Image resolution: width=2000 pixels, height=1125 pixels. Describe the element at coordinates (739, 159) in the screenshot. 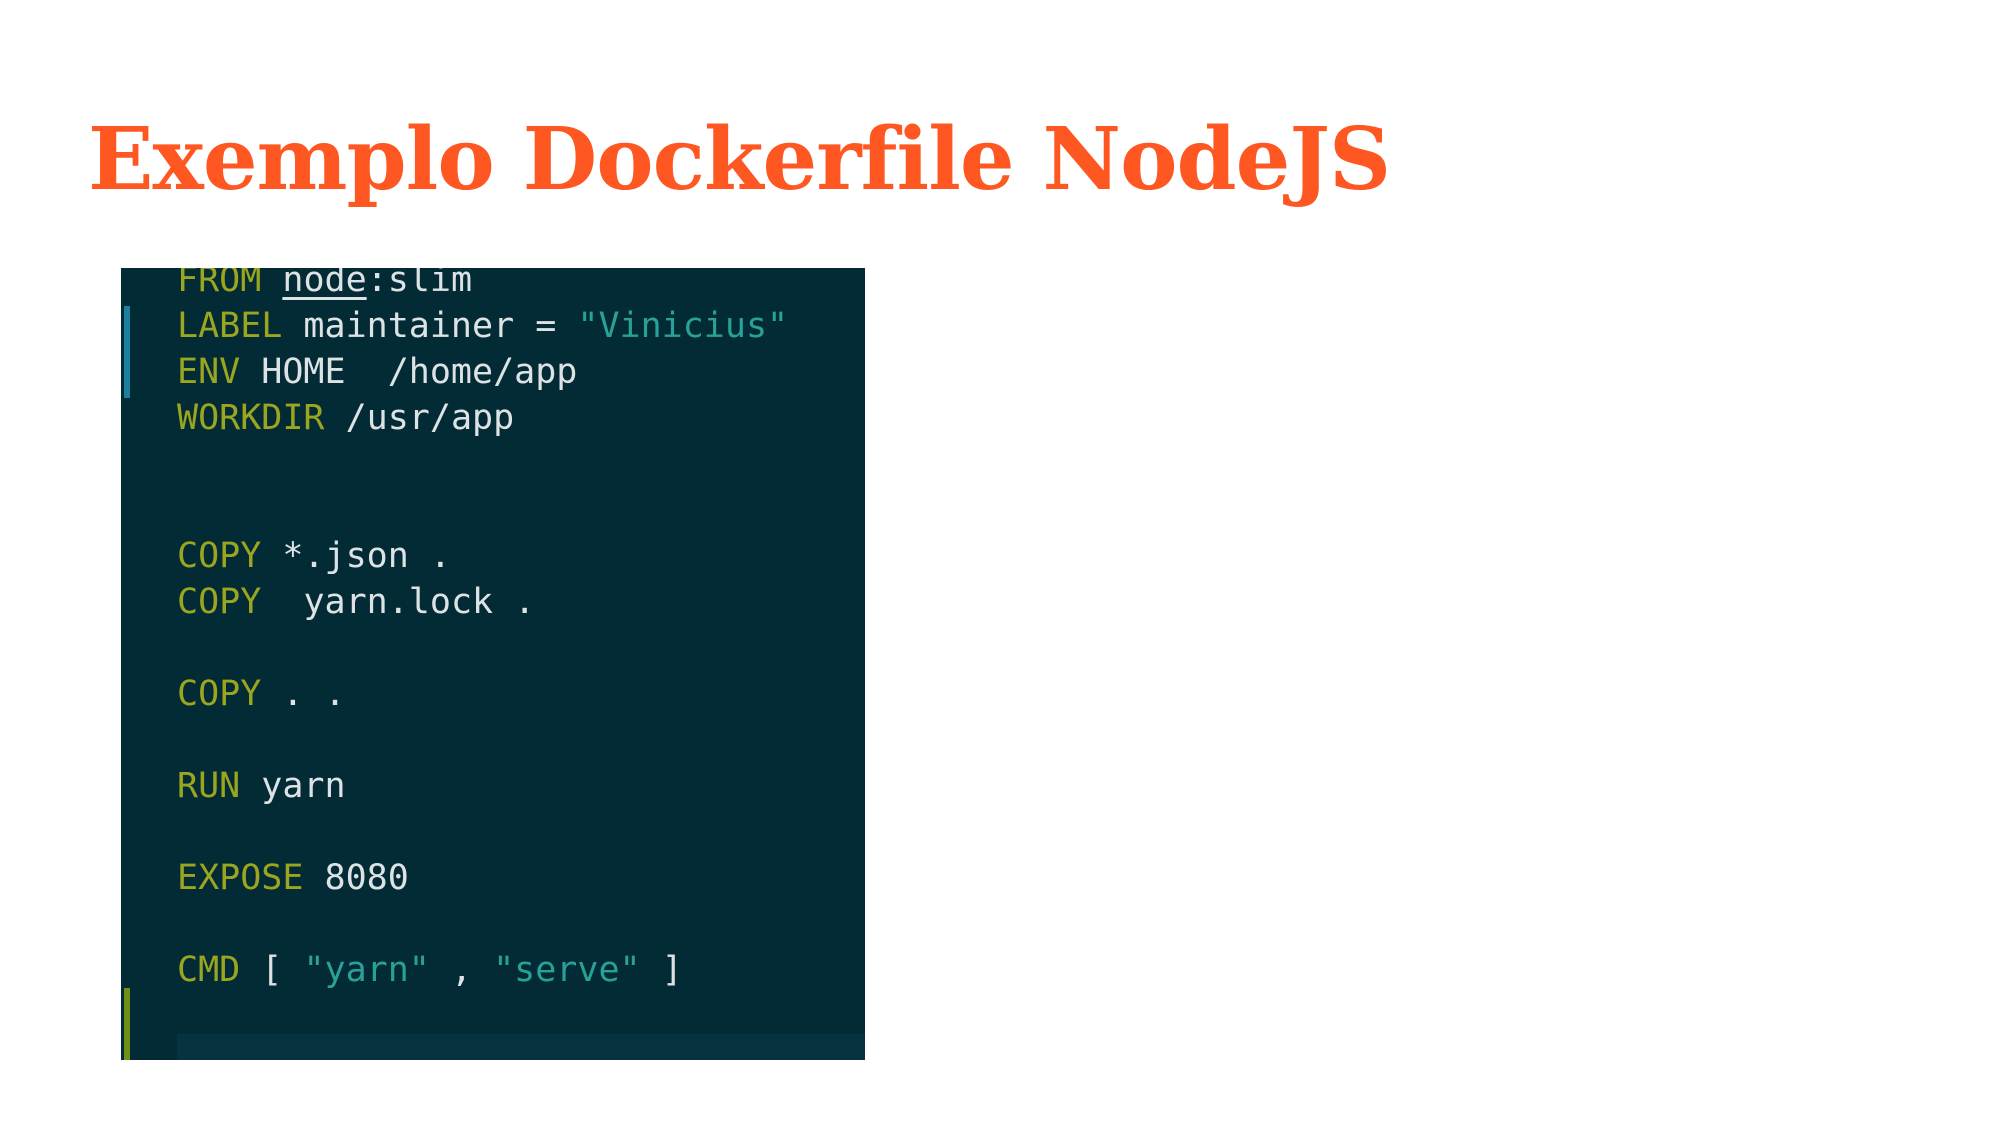

I see `slide-title: Exemplo Dockerfile NodeJS` at that location.